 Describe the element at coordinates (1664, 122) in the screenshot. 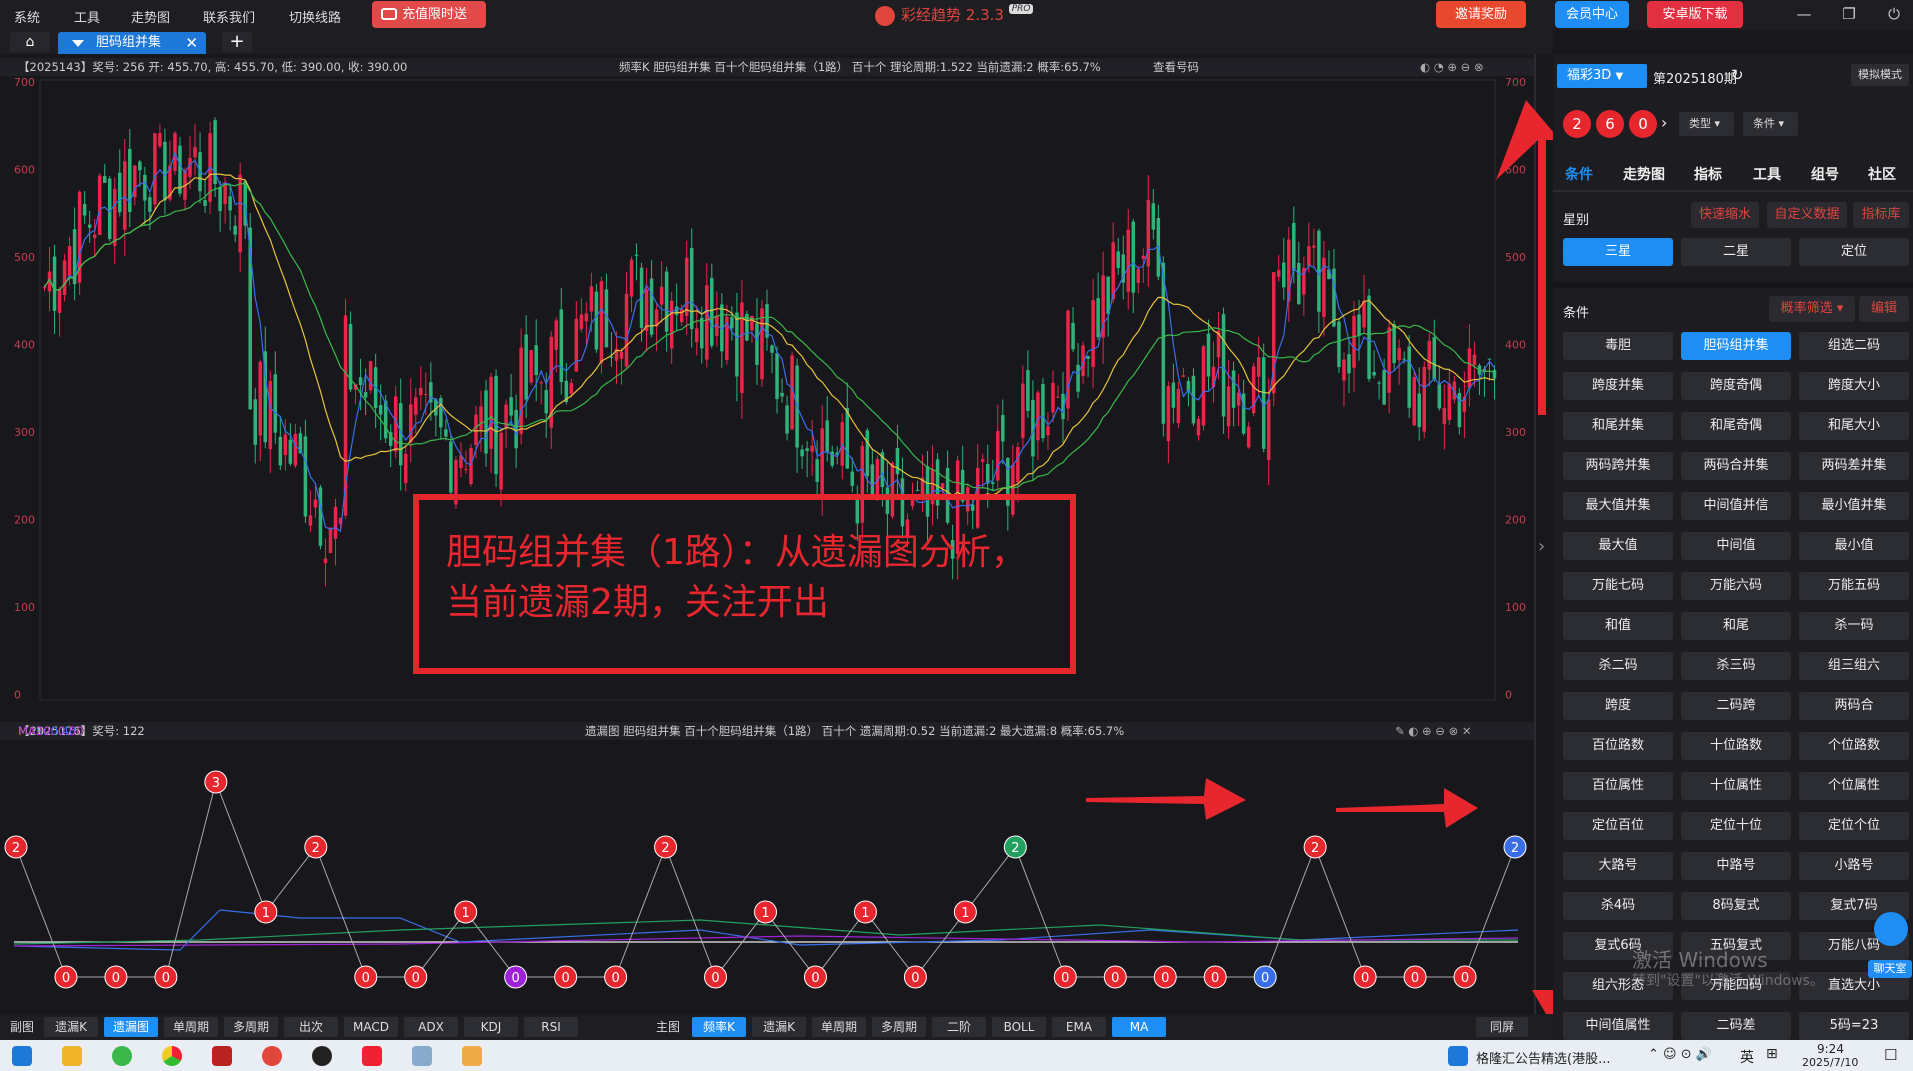

I see `chevron-right-icon: ›` at that location.